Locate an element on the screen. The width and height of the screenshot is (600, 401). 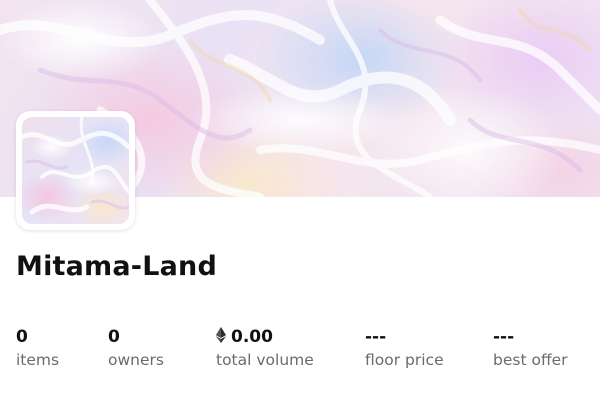
stat-items-label: items is located at coordinates (38, 360).